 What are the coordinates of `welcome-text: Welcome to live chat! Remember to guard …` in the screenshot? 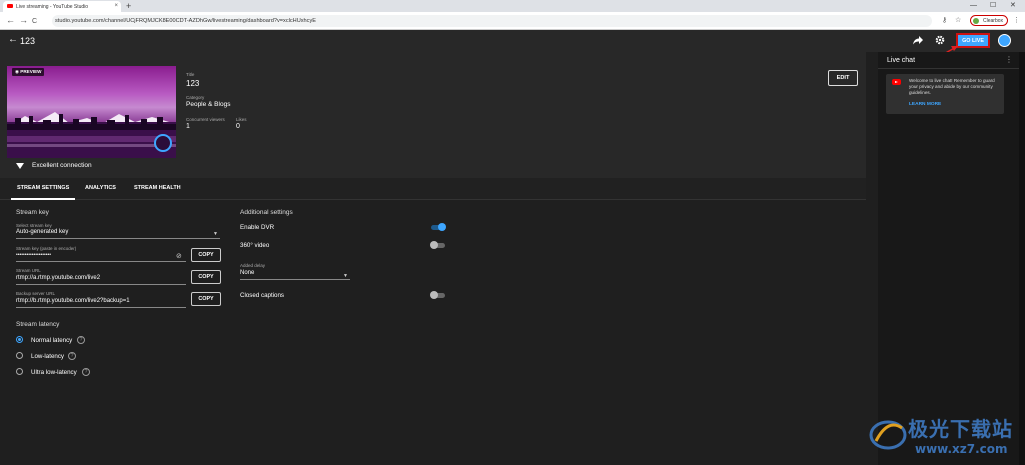 It's located at (952, 86).